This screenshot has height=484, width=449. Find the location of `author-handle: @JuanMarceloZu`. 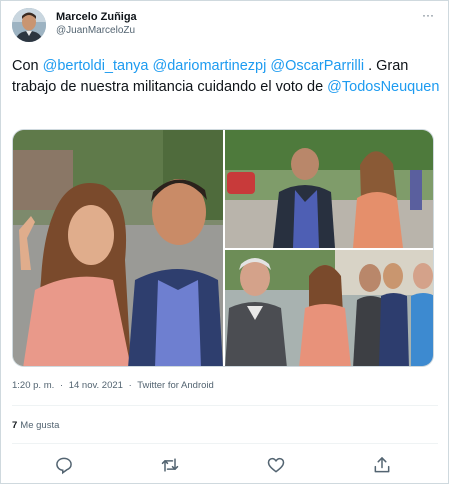

author-handle: @JuanMarceloZu is located at coordinates (96, 31).